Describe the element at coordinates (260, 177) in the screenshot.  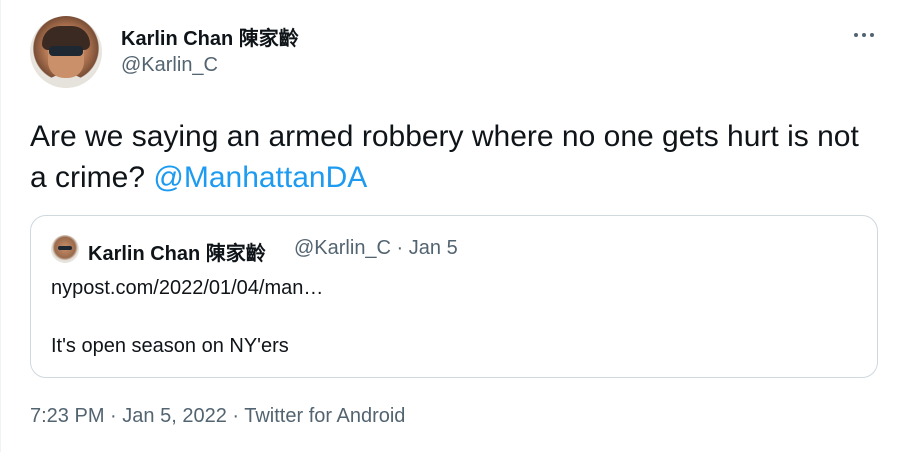
I see `mention-link: @ManhattanDA` at that location.